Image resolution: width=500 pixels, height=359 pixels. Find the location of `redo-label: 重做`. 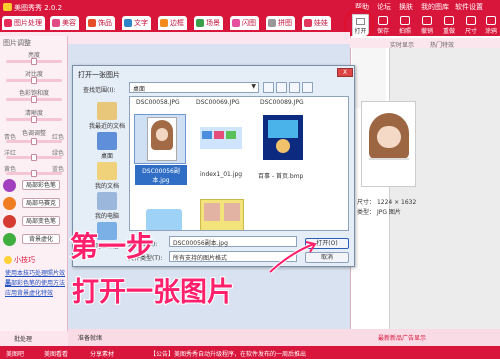

redo-label: 重做 is located at coordinates (448, 31).